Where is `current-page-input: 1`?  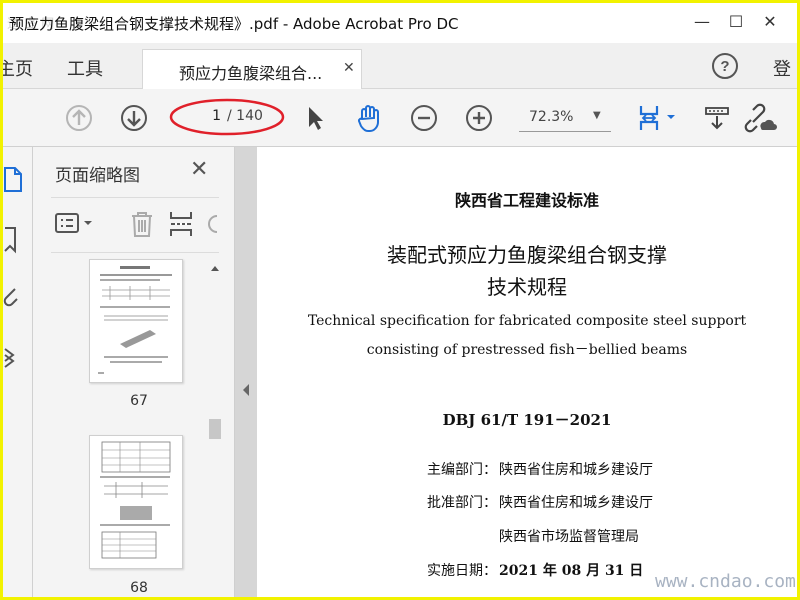
current-page-input: 1 is located at coordinates (214, 116).